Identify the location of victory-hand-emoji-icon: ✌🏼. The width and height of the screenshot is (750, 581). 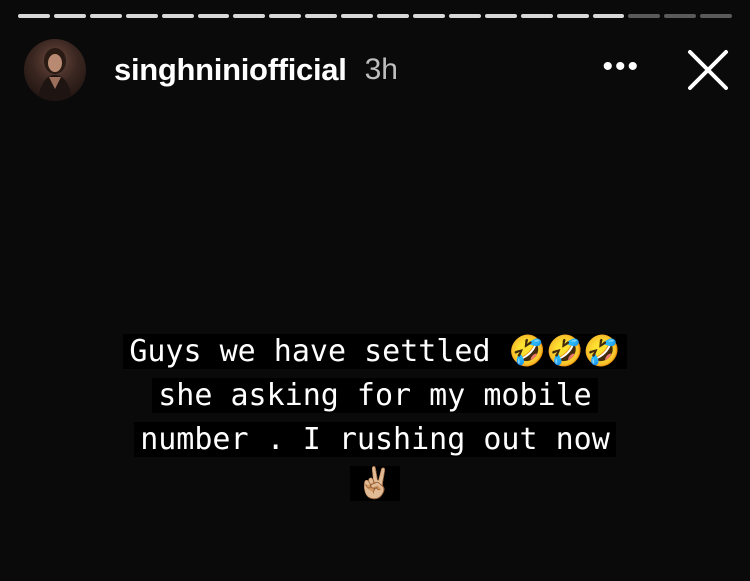
(375, 483).